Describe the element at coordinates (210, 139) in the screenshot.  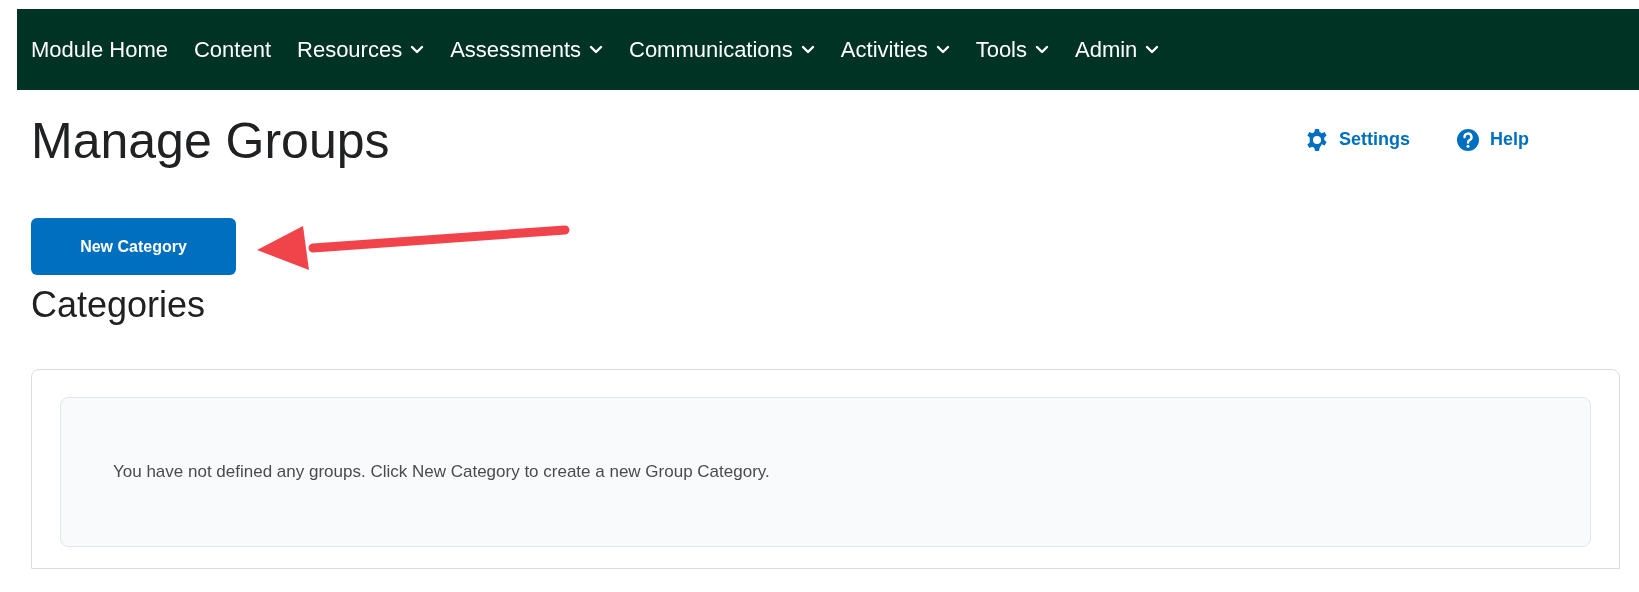
I see `page-title: Manage Groups` at that location.